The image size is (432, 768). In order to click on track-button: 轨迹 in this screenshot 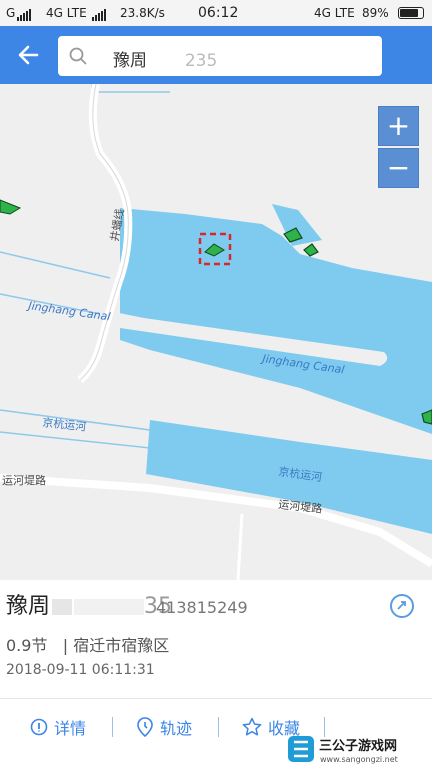, I will do `click(164, 727)`.